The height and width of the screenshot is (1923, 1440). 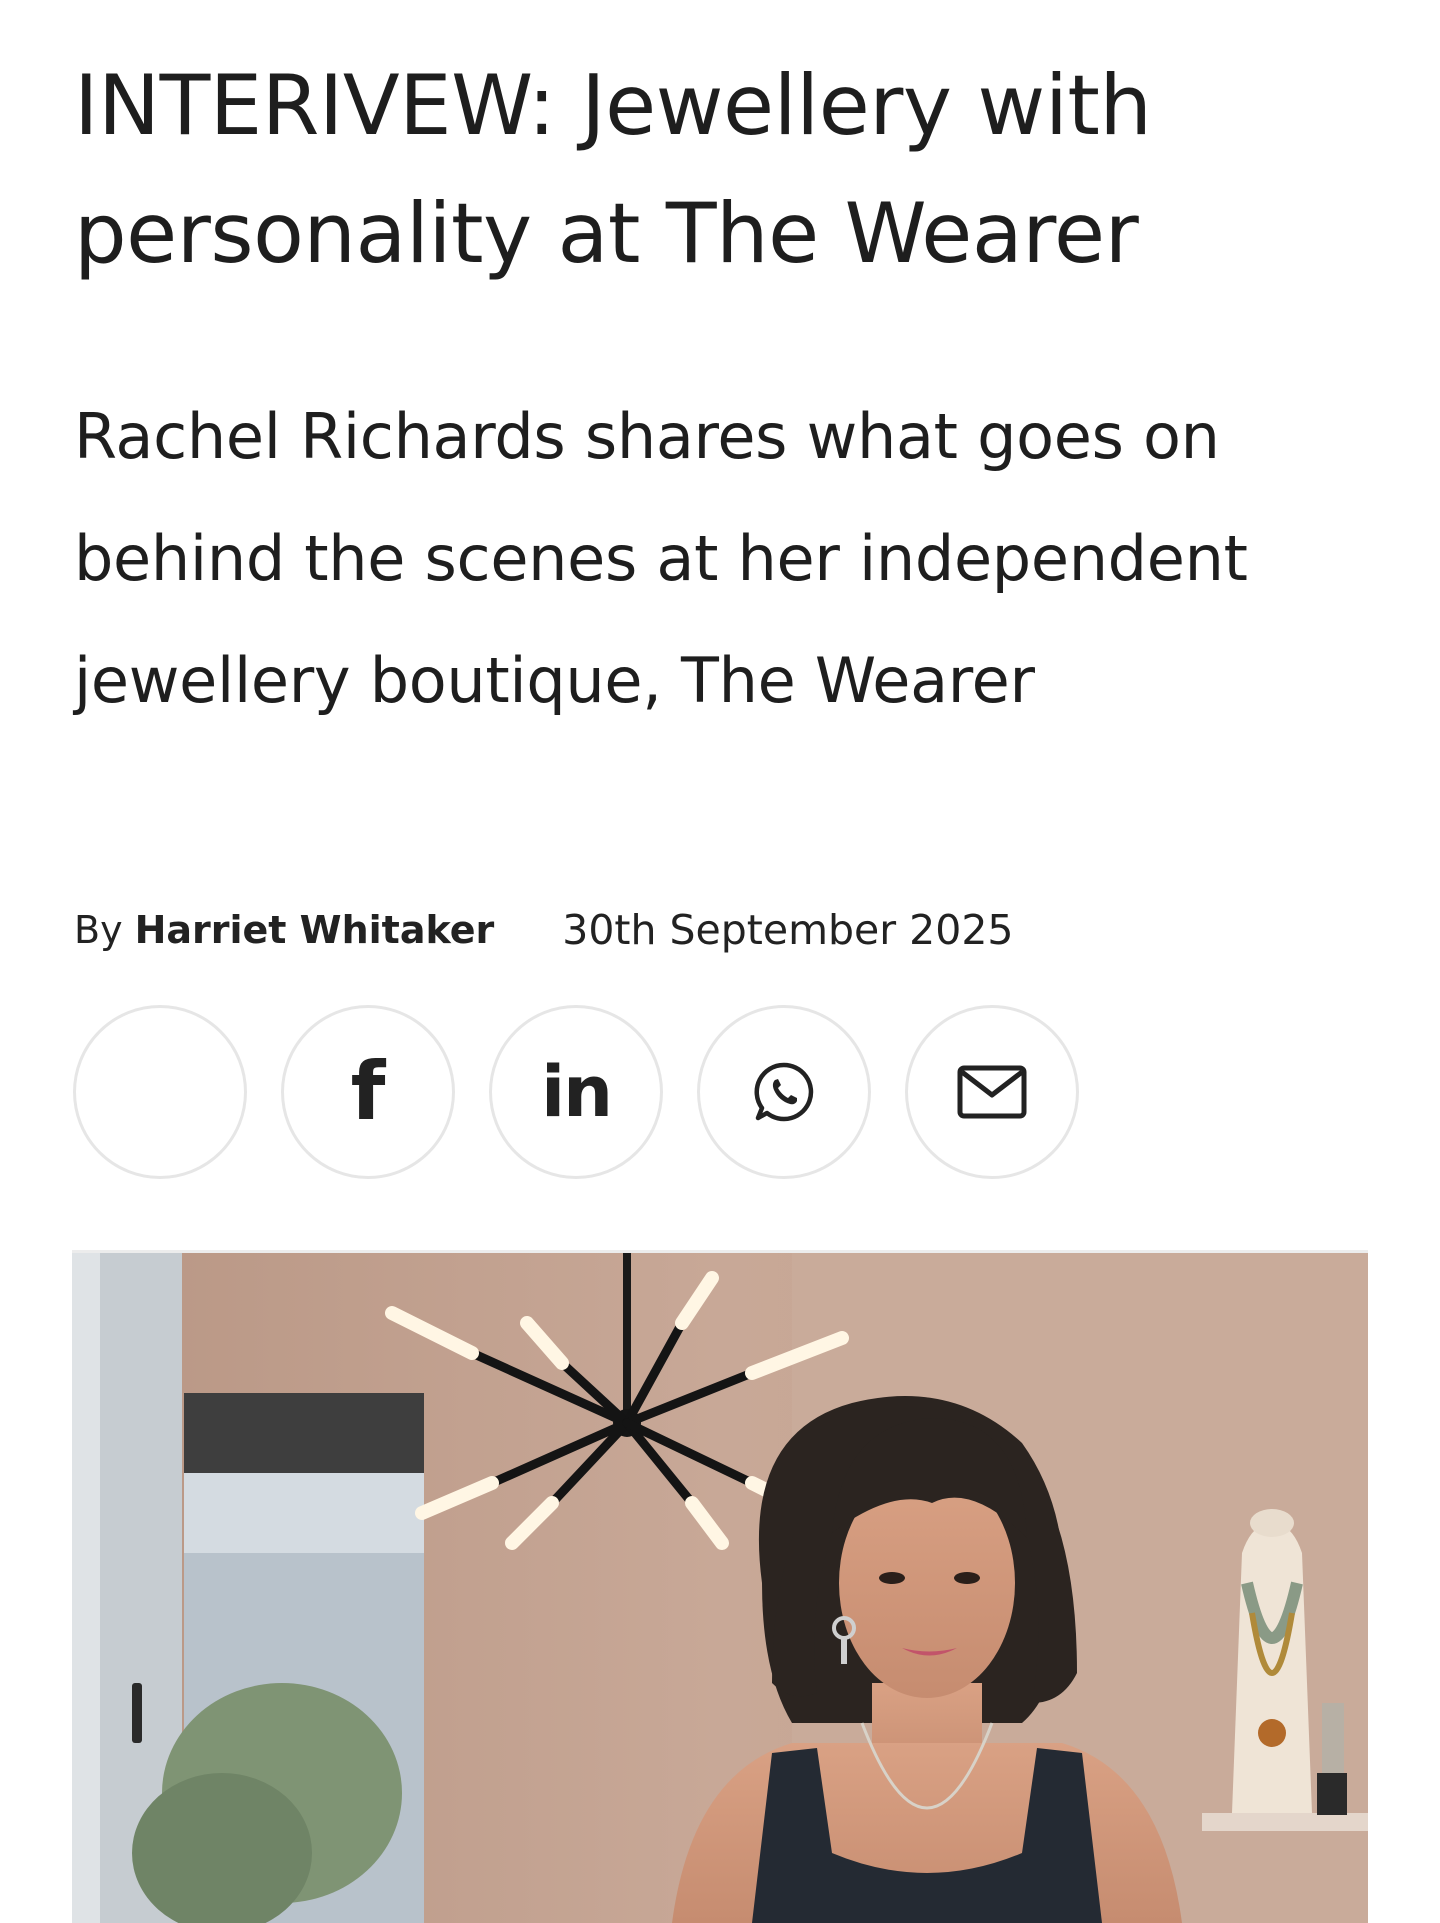 What do you see at coordinates (98, 930) in the screenshot?
I see `byline-prefix: By` at bounding box center [98, 930].